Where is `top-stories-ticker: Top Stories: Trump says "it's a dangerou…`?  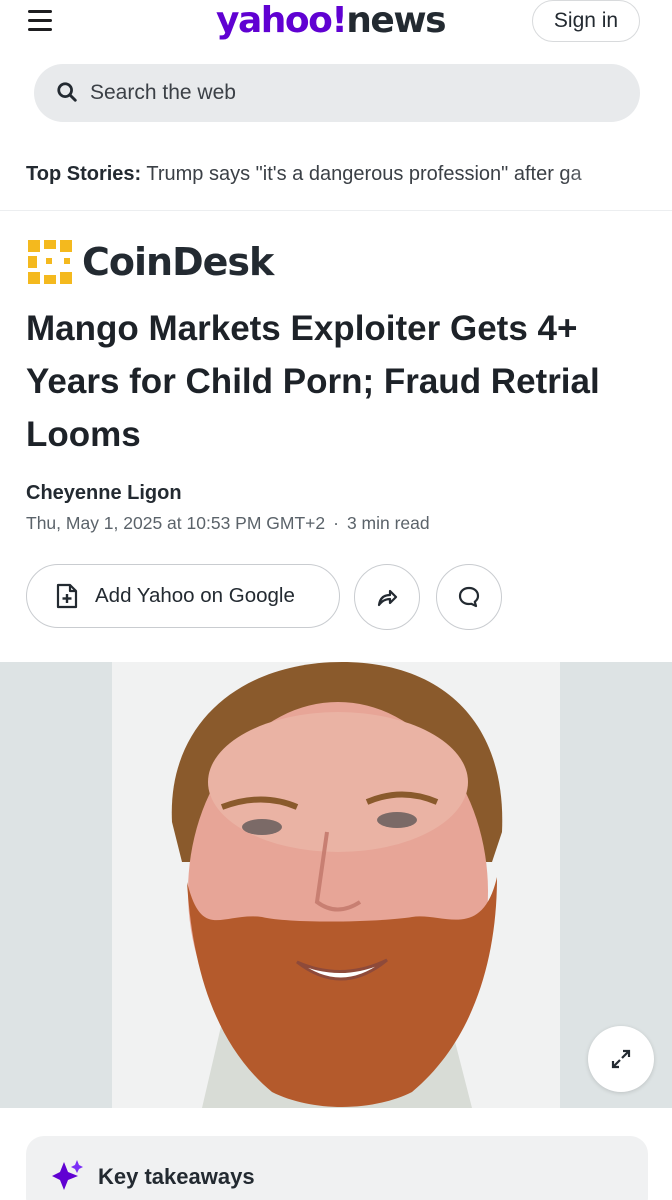
top-stories-ticker: Top Stories: Trump says "it's a dangerou… is located at coordinates (349, 176).